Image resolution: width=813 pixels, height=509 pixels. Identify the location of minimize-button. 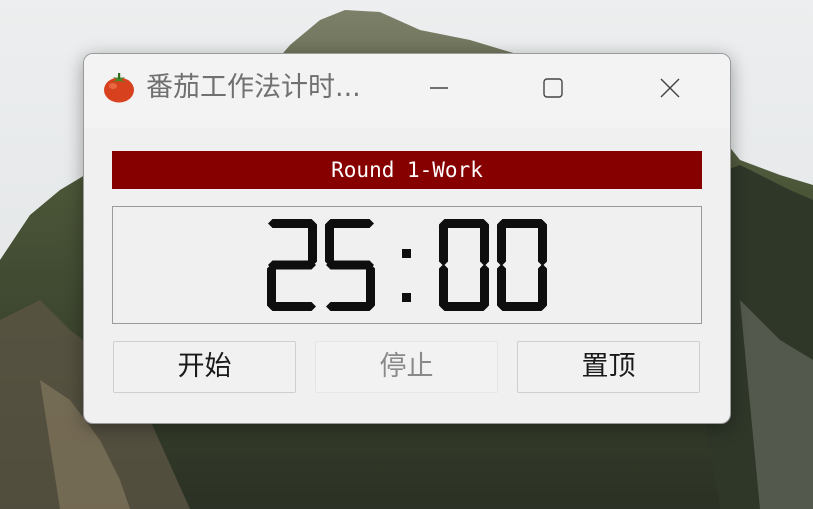
(439, 88).